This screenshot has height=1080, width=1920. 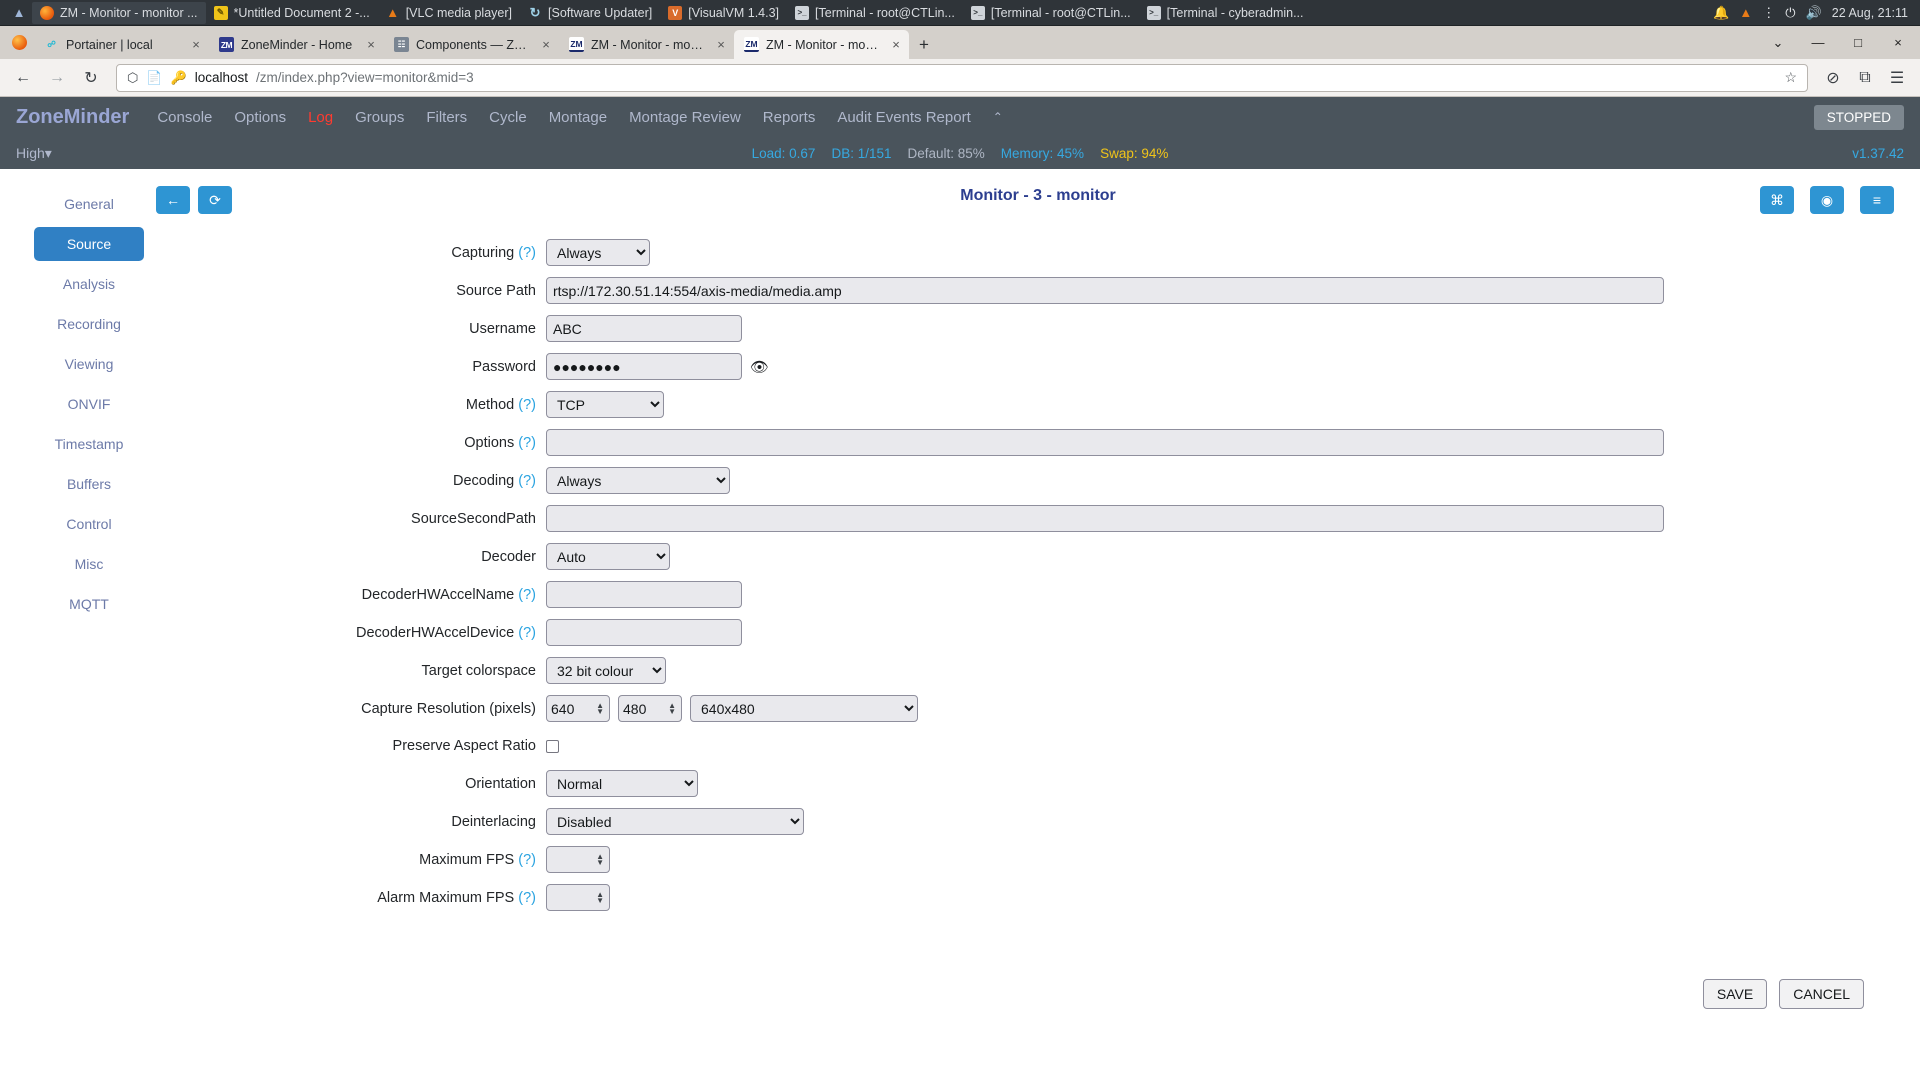 I want to click on nav-item-console: Console, so click(x=184, y=117).